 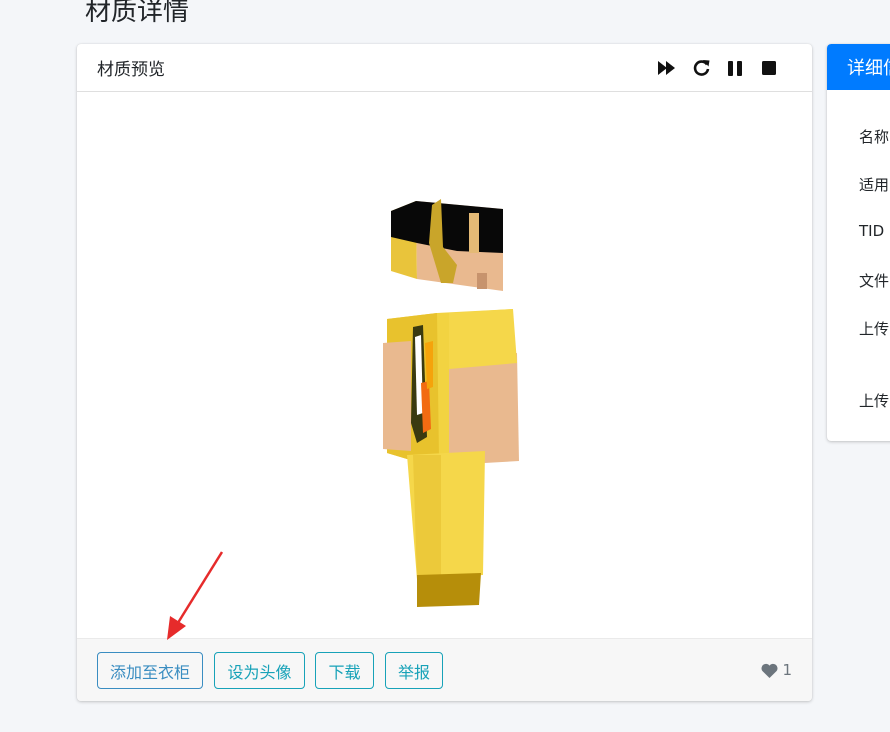 What do you see at coordinates (787, 670) in the screenshot?
I see `like-count: 1` at bounding box center [787, 670].